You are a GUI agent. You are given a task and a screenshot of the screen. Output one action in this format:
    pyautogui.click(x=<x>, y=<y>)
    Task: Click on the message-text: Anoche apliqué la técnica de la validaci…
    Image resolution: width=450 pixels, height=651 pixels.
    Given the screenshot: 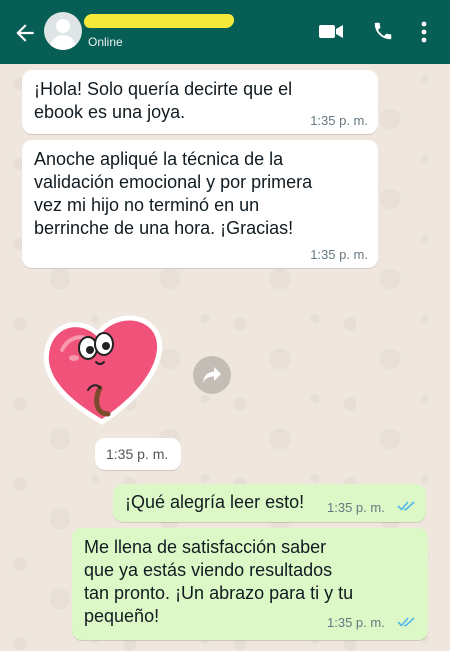 What is the action you would take?
    pyautogui.click(x=173, y=193)
    